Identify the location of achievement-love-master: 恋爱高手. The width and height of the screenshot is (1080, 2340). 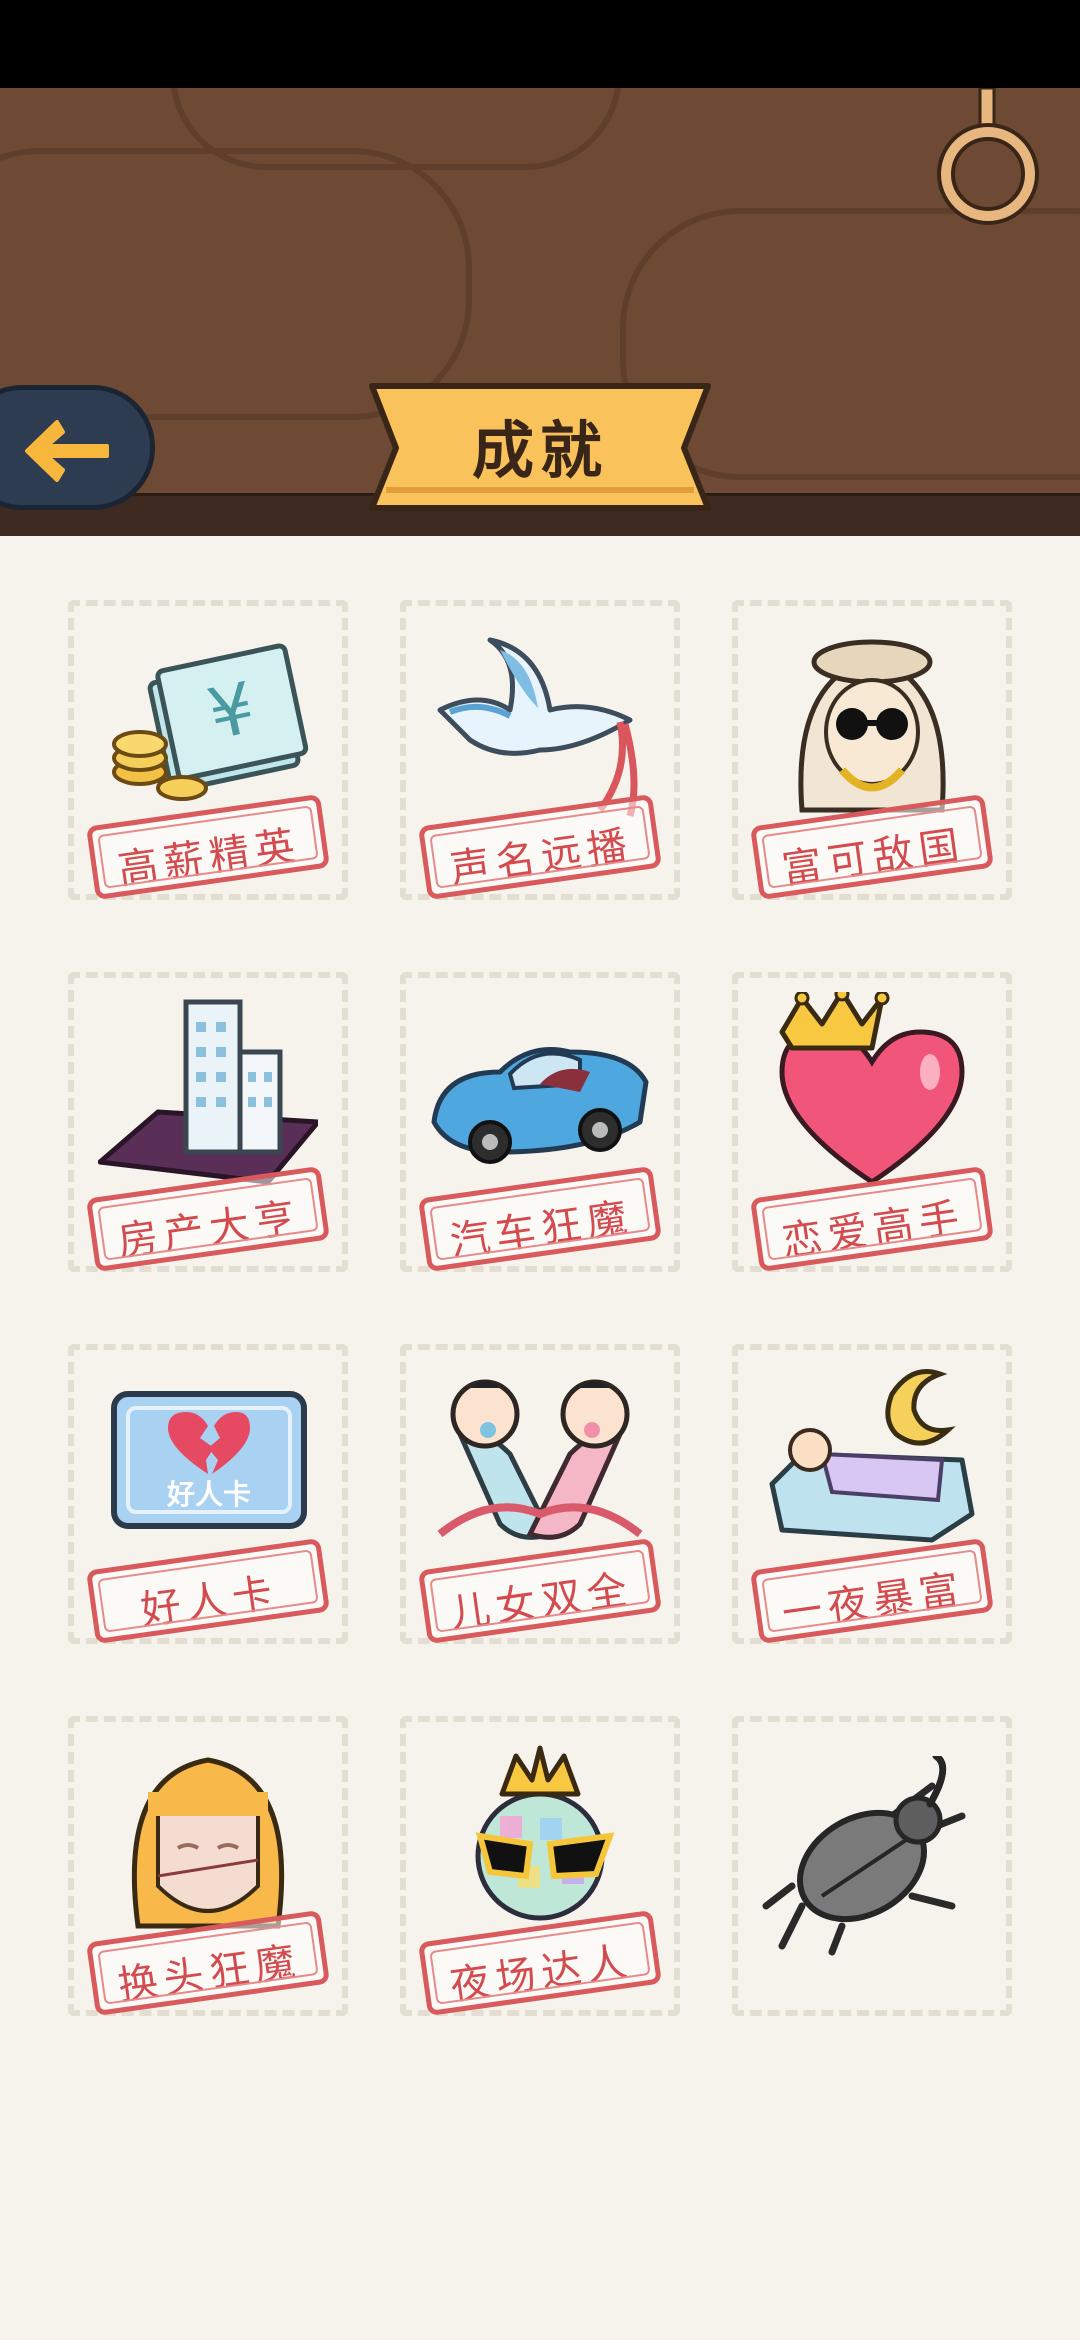
(872, 1122).